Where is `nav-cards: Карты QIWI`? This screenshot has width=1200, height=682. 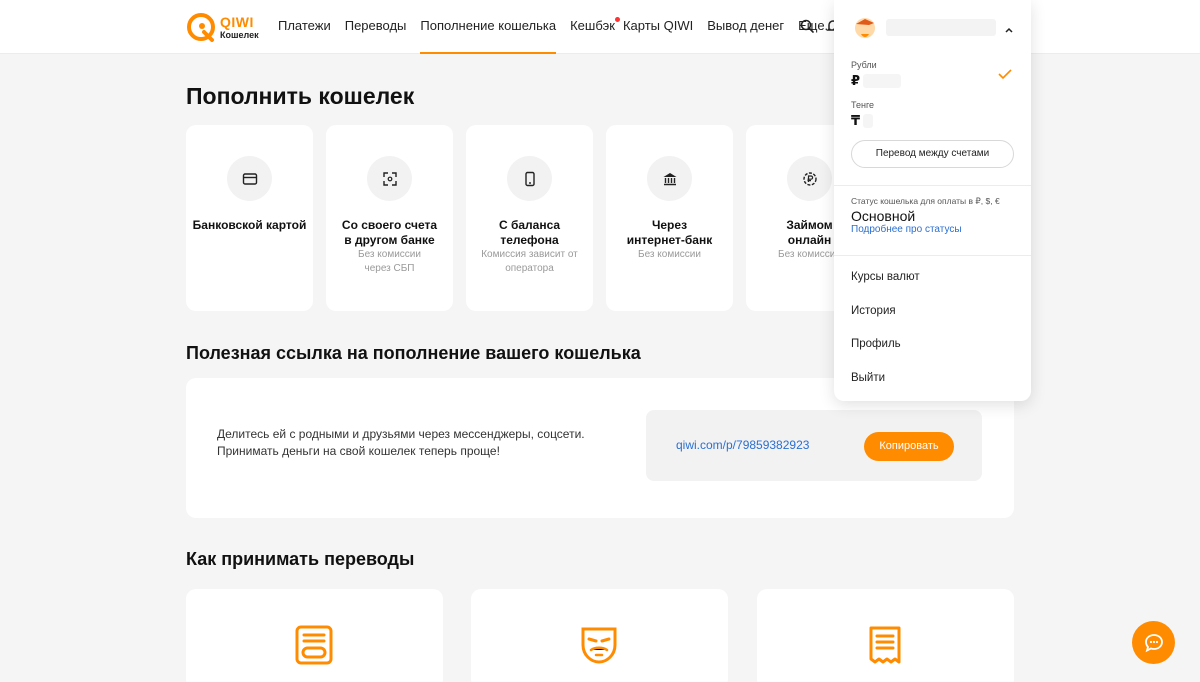
nav-cards: Карты QIWI is located at coordinates (658, 27).